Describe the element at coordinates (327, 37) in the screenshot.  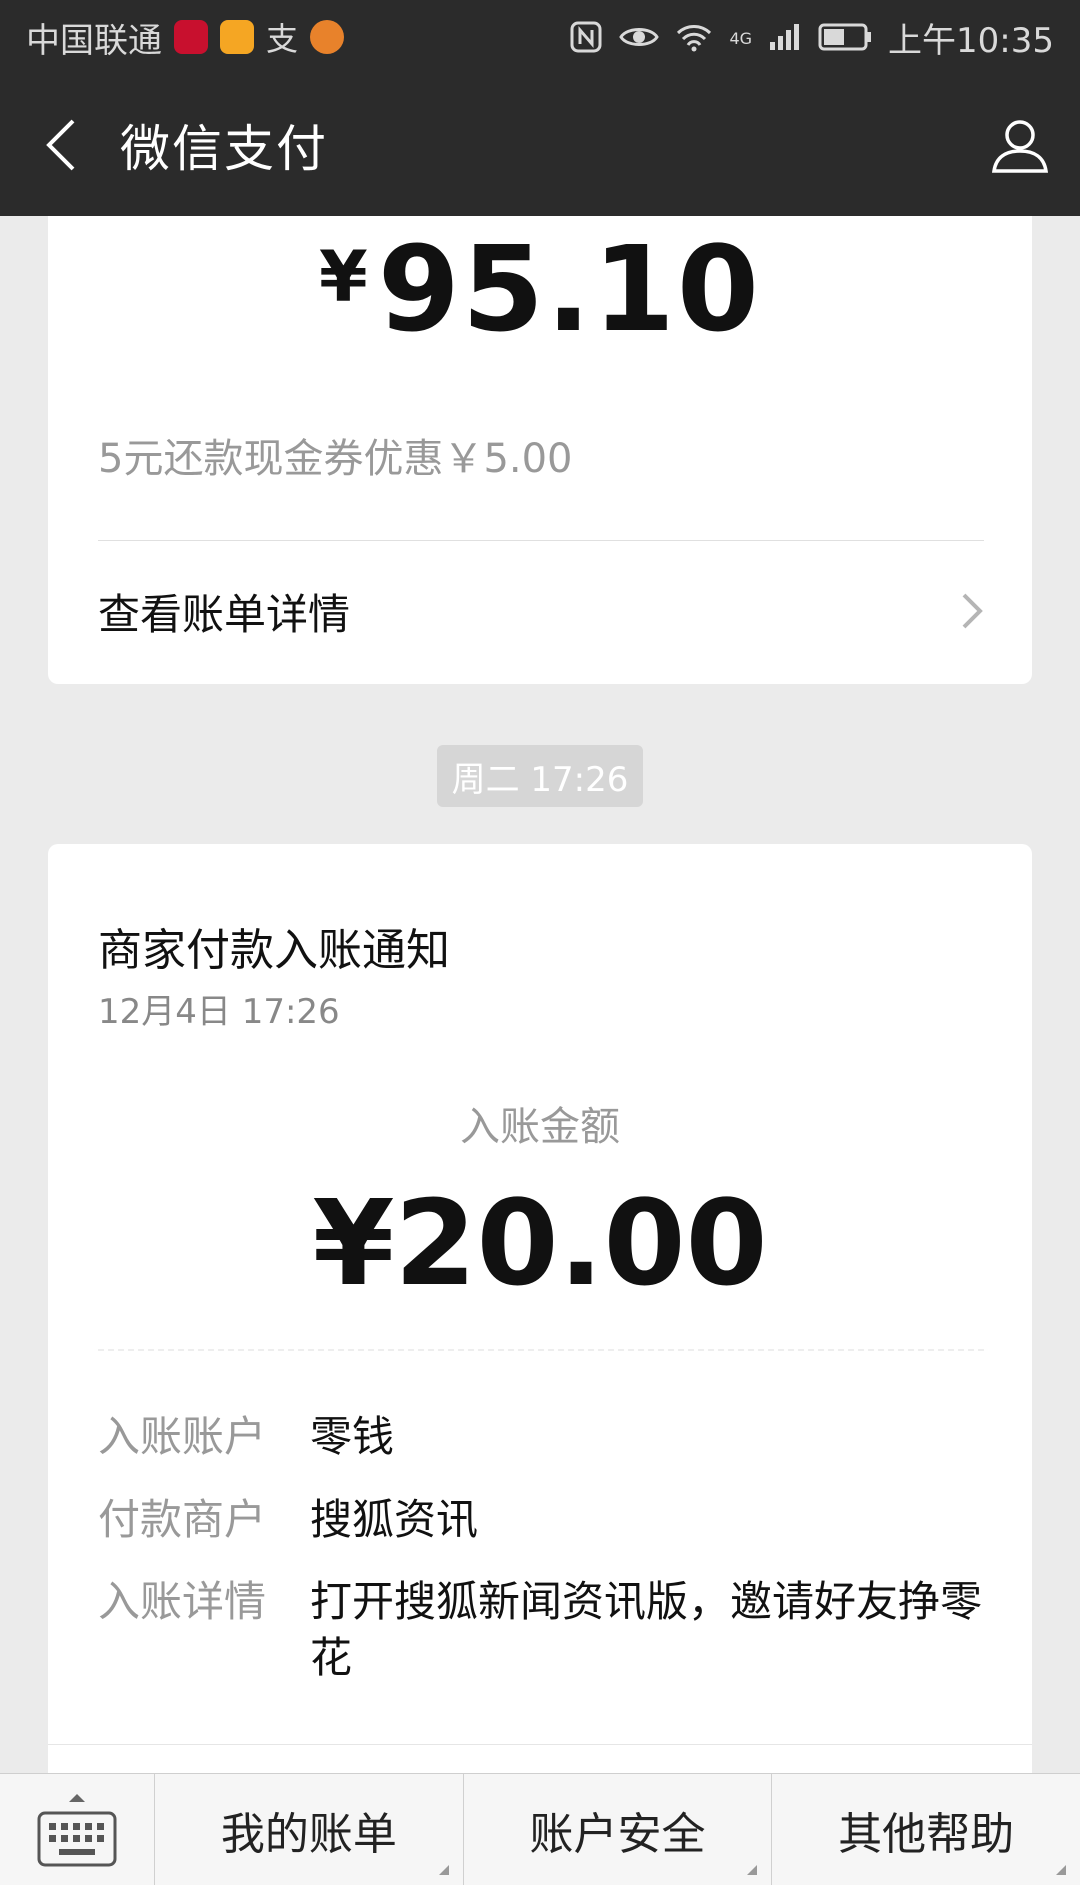
I see `mascot-app-icon` at that location.